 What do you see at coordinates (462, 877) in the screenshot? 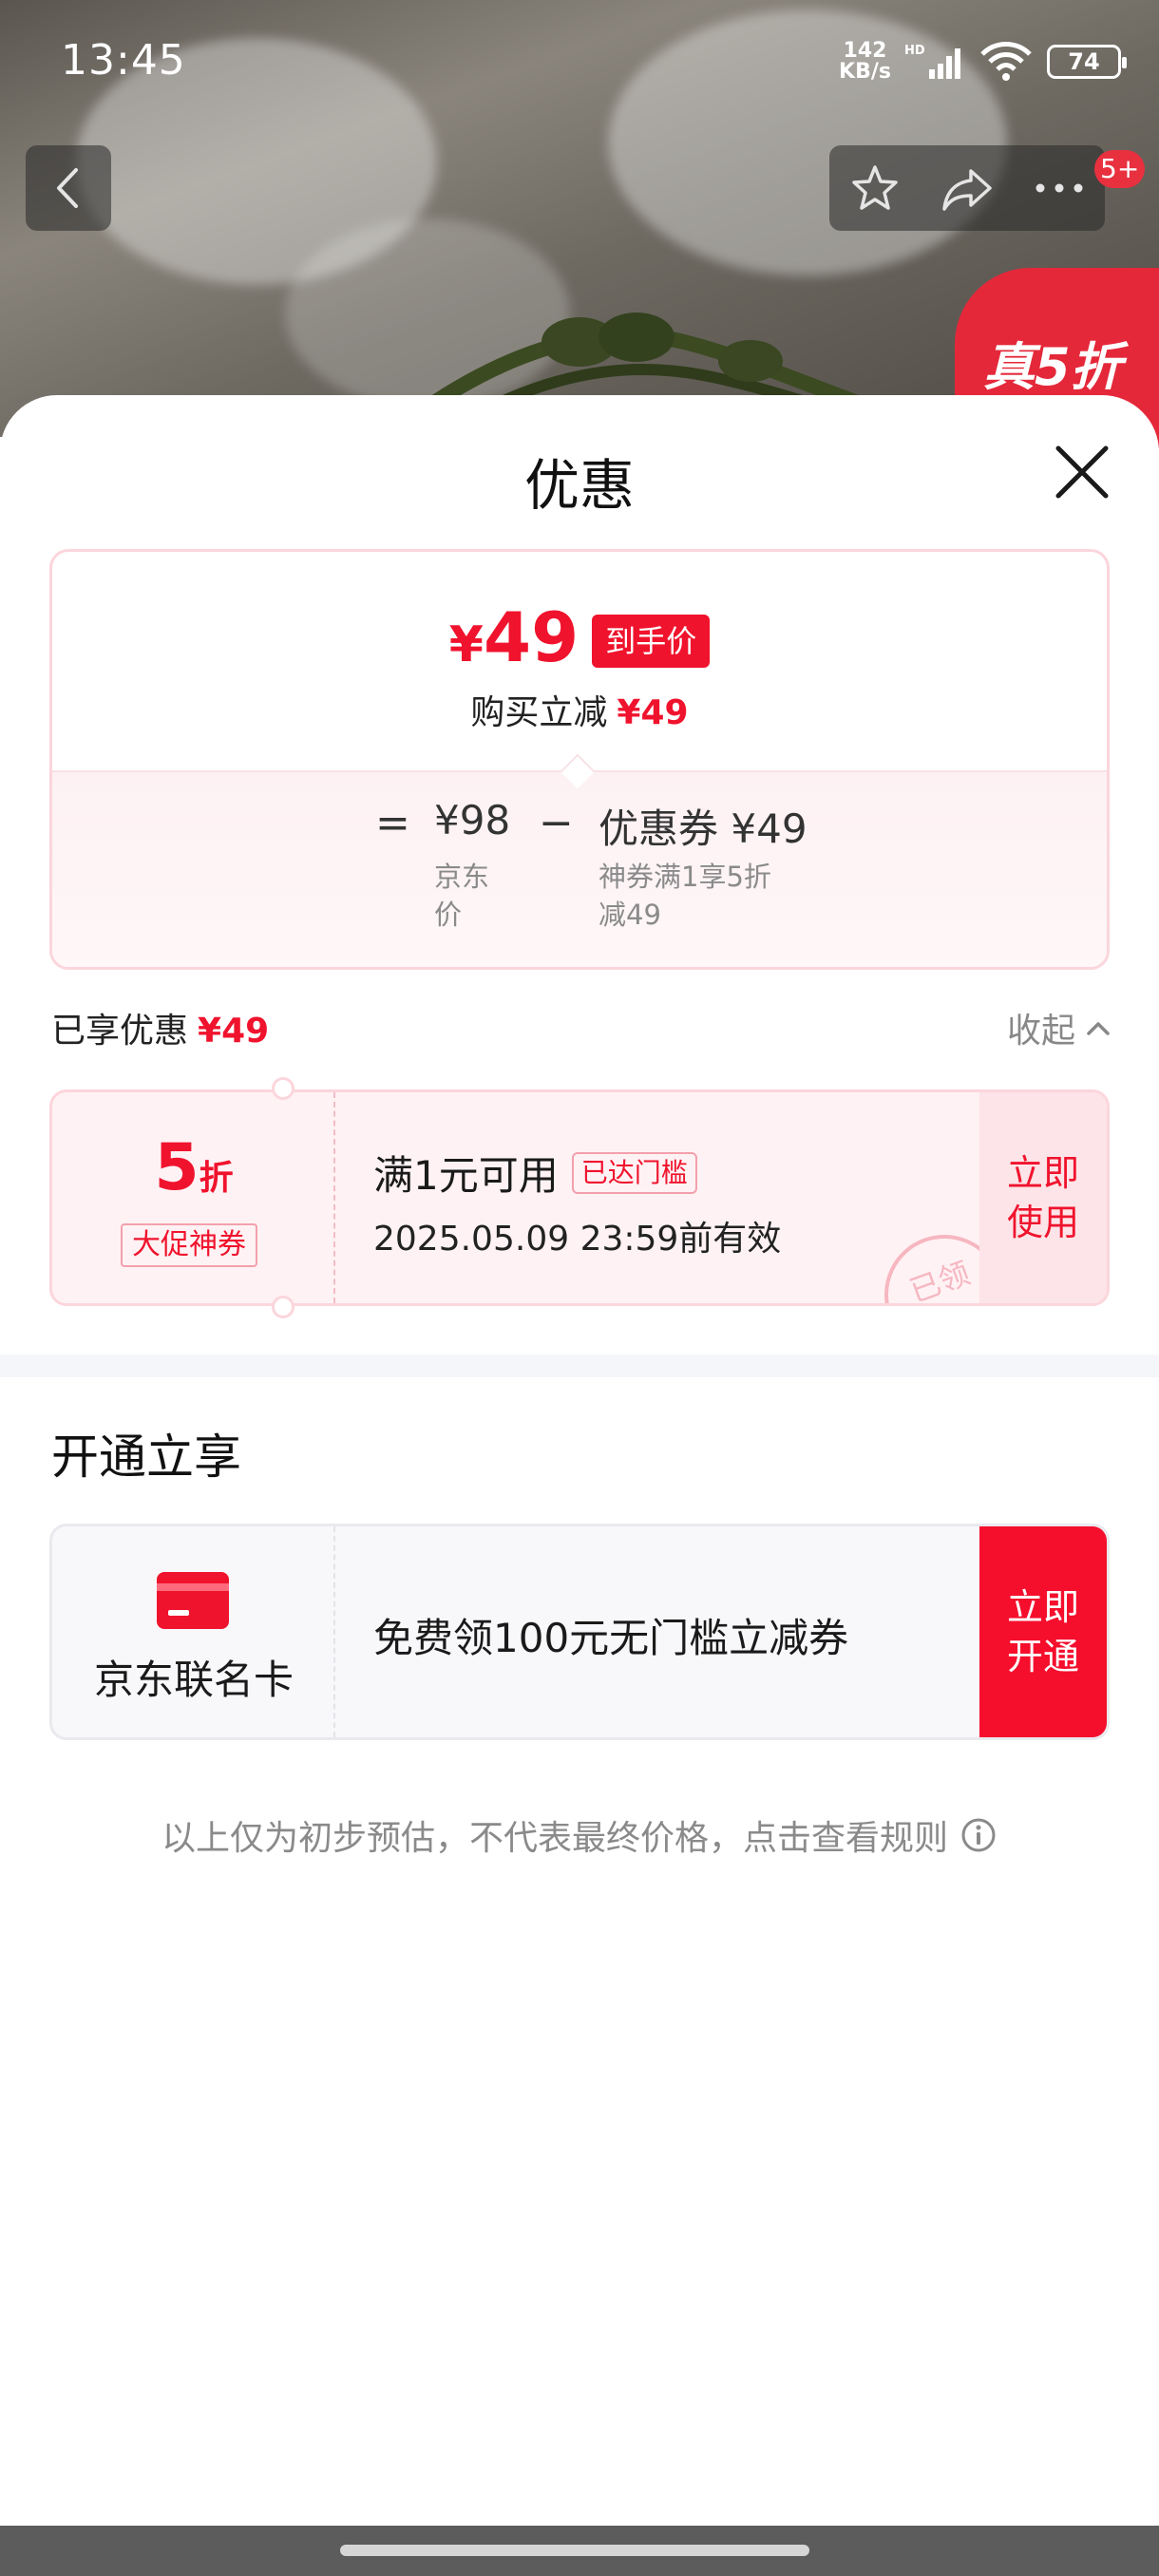
I see `base-price-label-line1: 京东` at bounding box center [462, 877].